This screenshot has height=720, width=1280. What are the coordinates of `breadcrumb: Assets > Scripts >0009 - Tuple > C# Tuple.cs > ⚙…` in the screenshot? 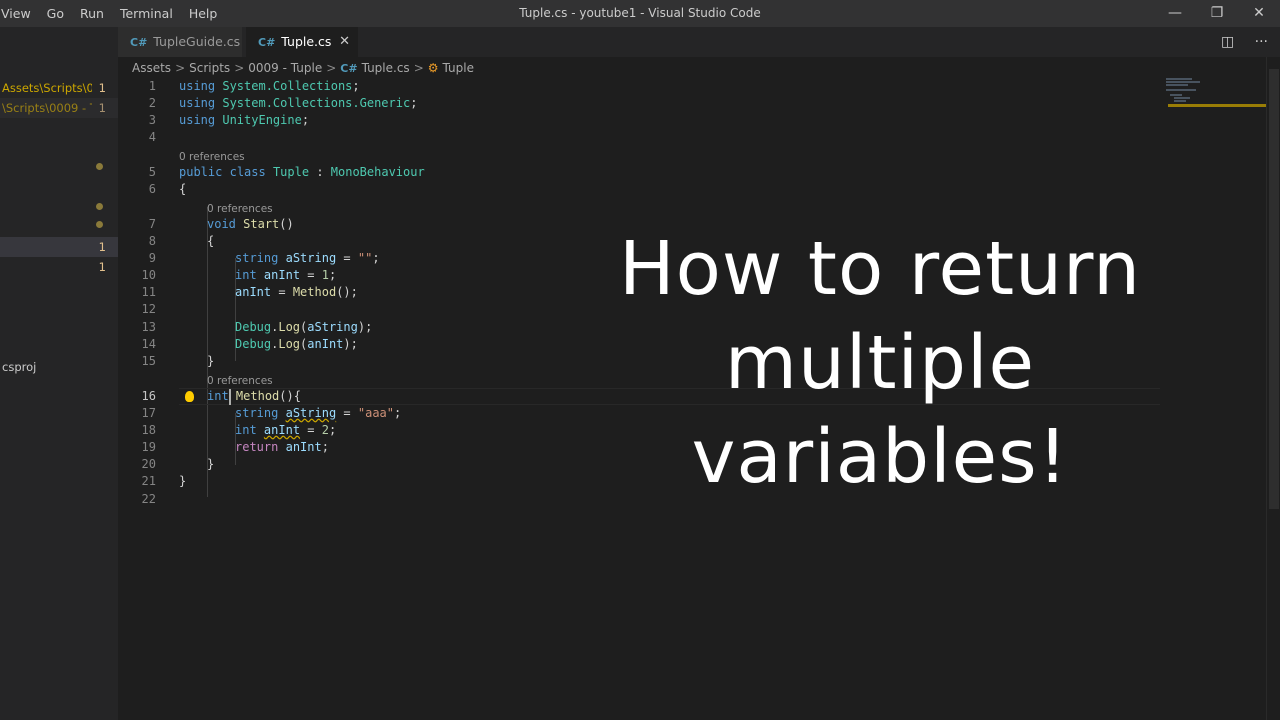 It's located at (303, 68).